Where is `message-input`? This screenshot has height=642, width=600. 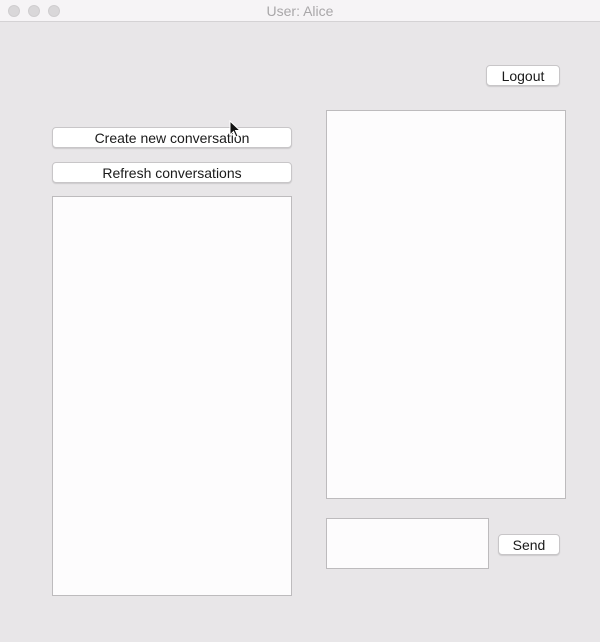 message-input is located at coordinates (407, 543).